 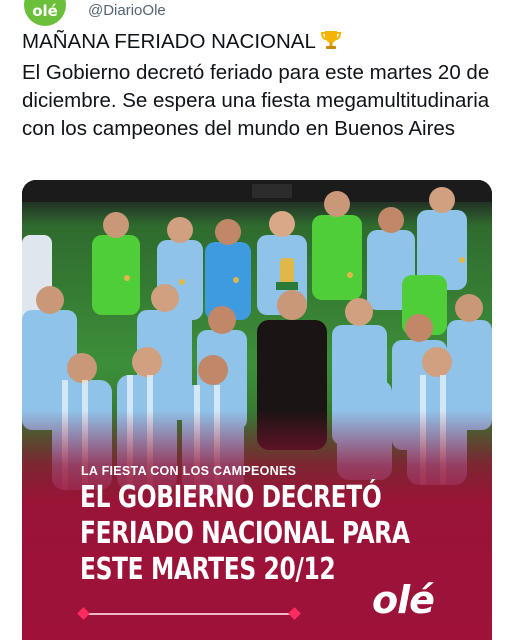 What do you see at coordinates (231, 497) in the screenshot?
I see `media-headline-line: EL GOBIERNO DECRETÓ` at bounding box center [231, 497].